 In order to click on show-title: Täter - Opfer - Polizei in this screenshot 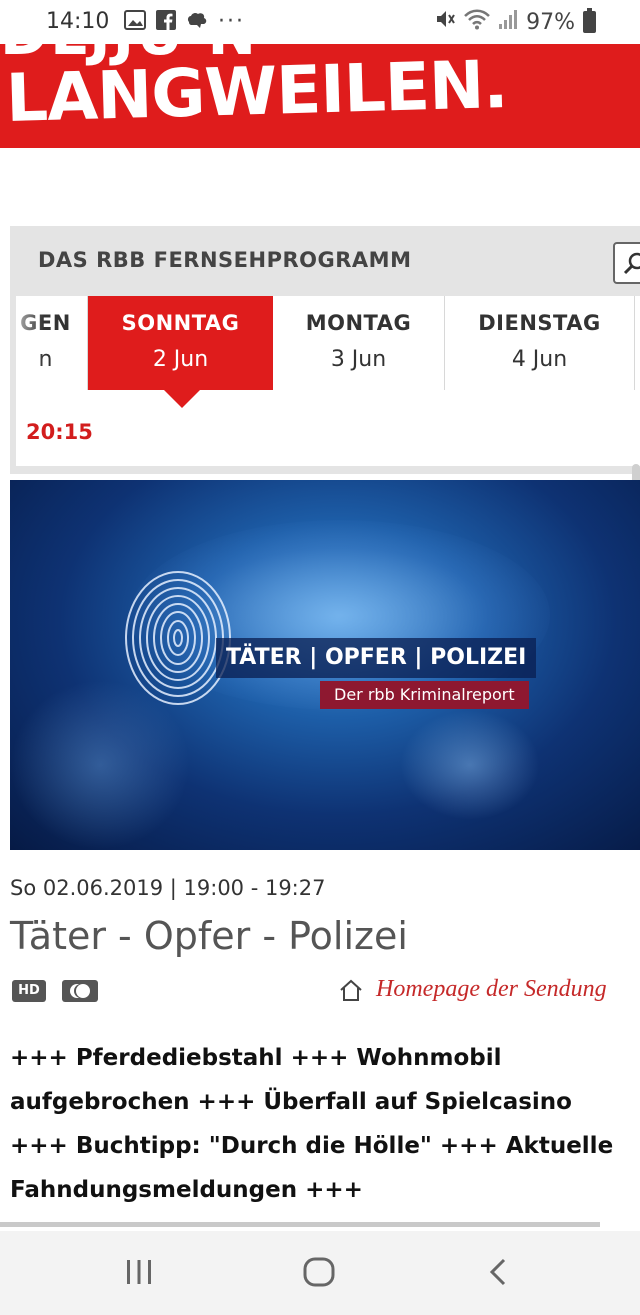, I will do `click(209, 936)`.